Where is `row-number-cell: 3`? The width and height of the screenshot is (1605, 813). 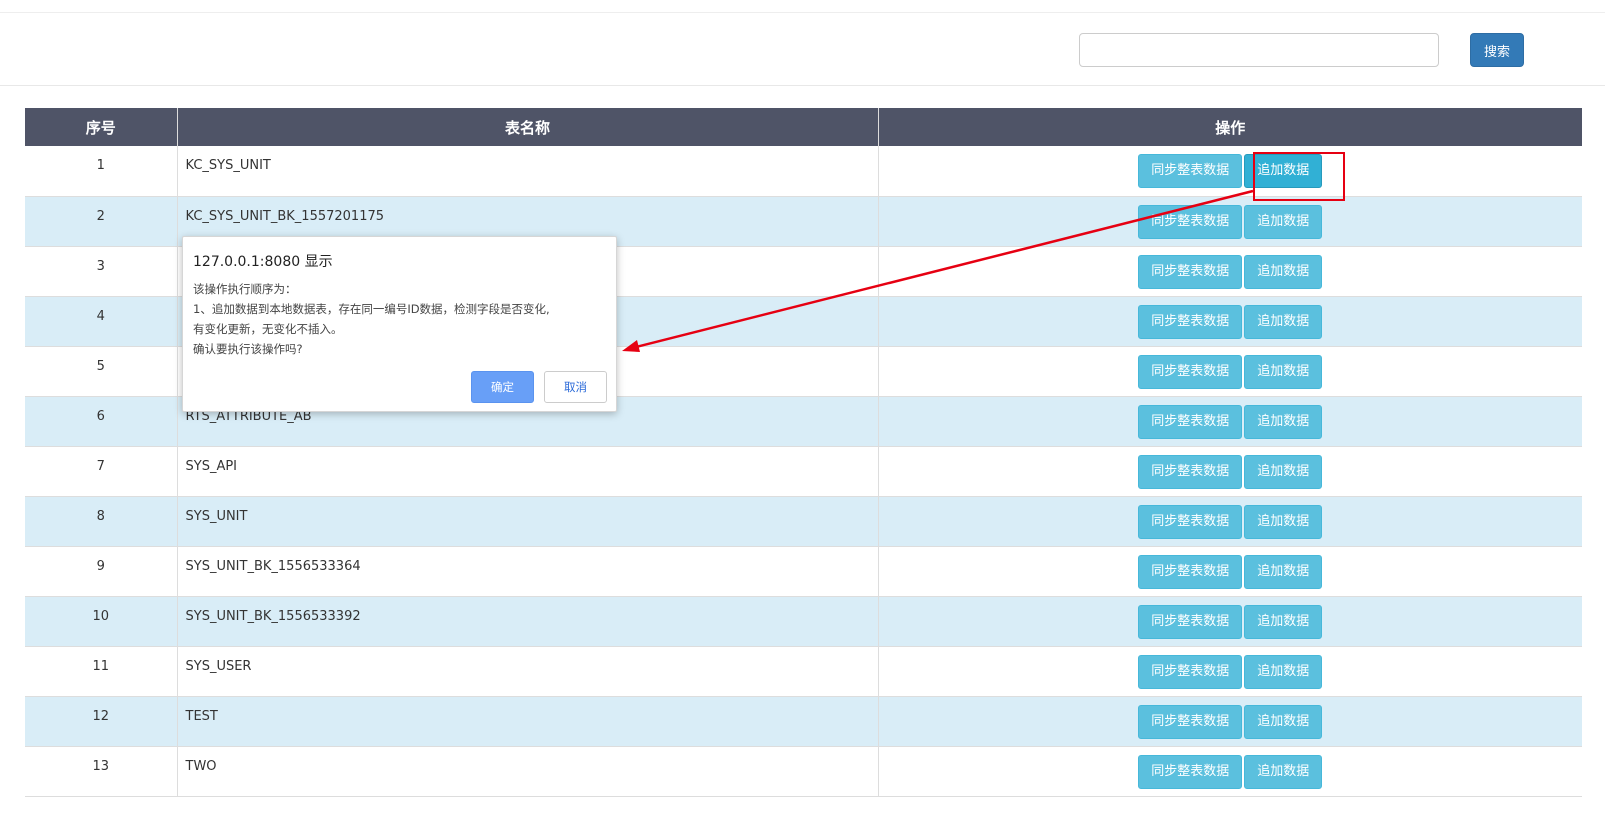
row-number-cell: 3 is located at coordinates (101, 271).